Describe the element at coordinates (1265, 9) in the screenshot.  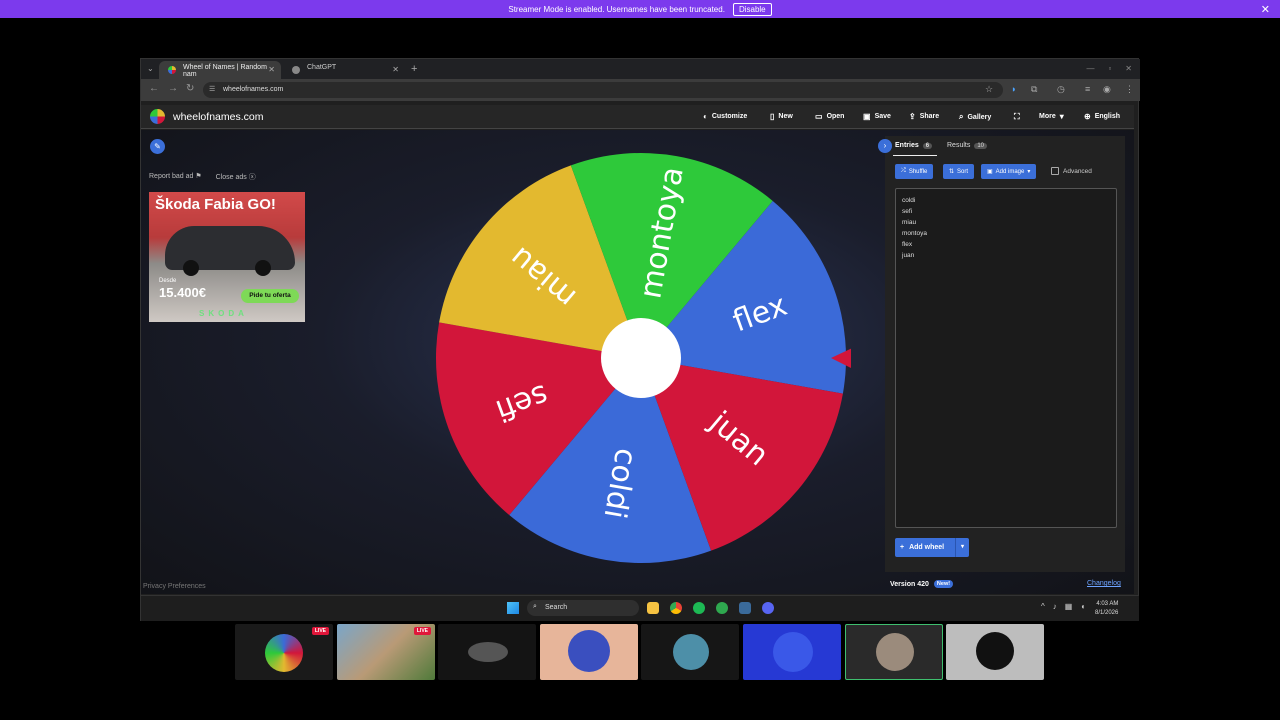
I see `close-icon: ✕` at that location.